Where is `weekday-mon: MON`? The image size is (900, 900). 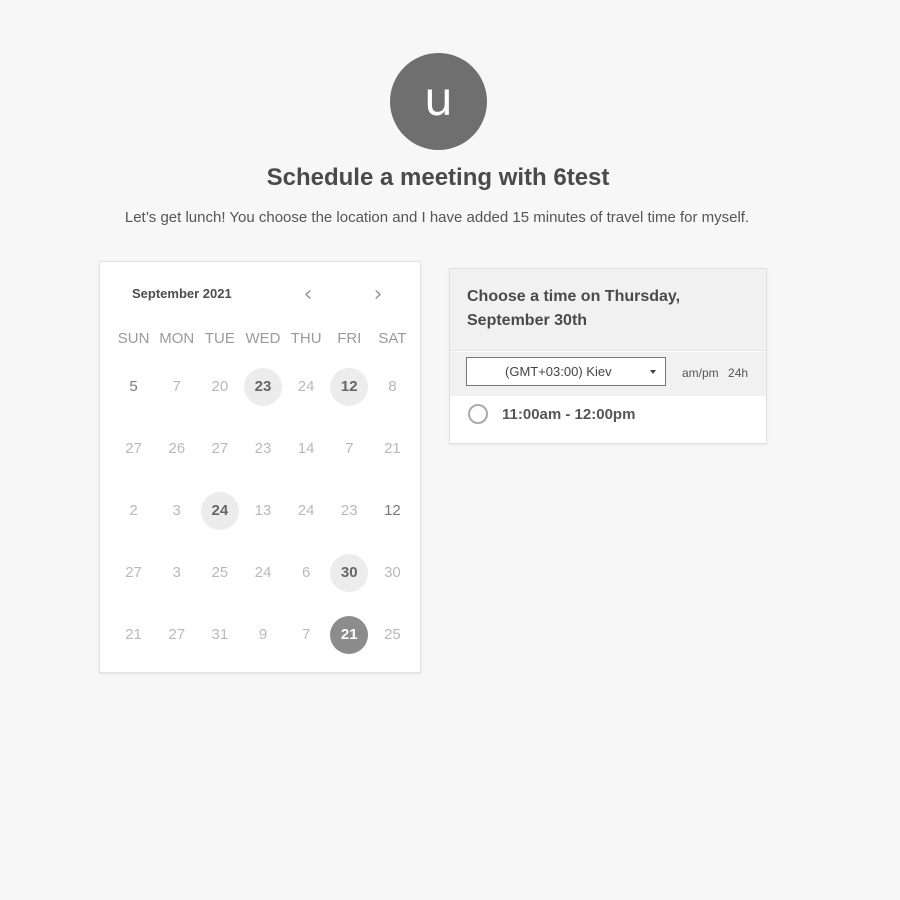 weekday-mon: MON is located at coordinates (177, 338).